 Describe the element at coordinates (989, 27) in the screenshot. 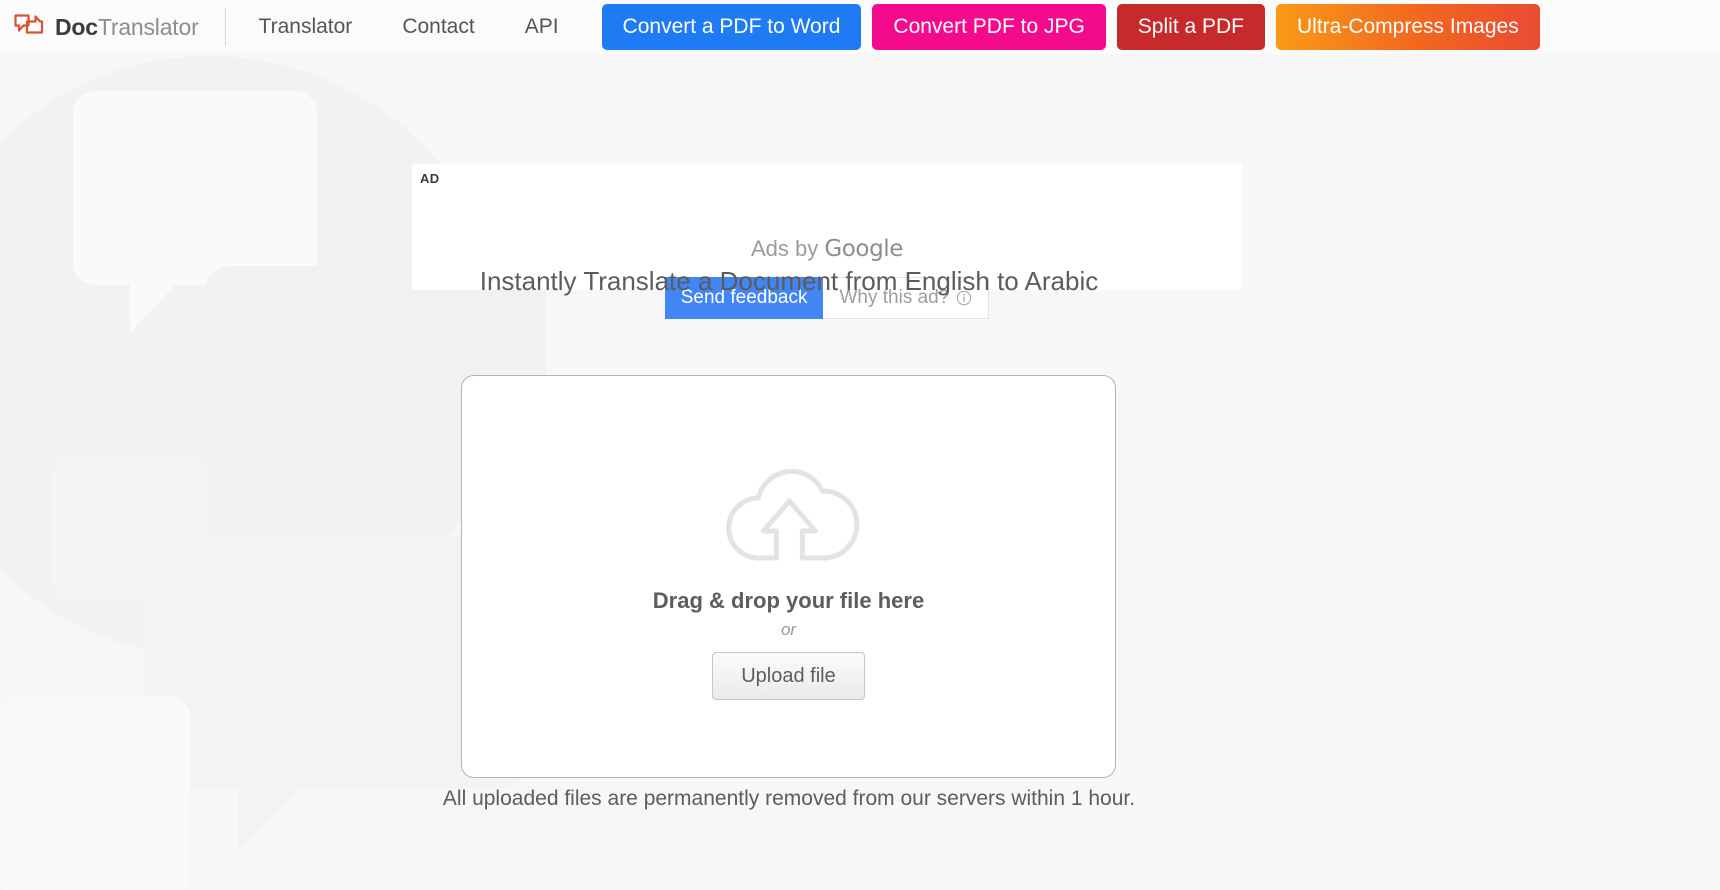

I see `cta-convert-pdf-to-jpg: Convert PDF to JPG` at that location.